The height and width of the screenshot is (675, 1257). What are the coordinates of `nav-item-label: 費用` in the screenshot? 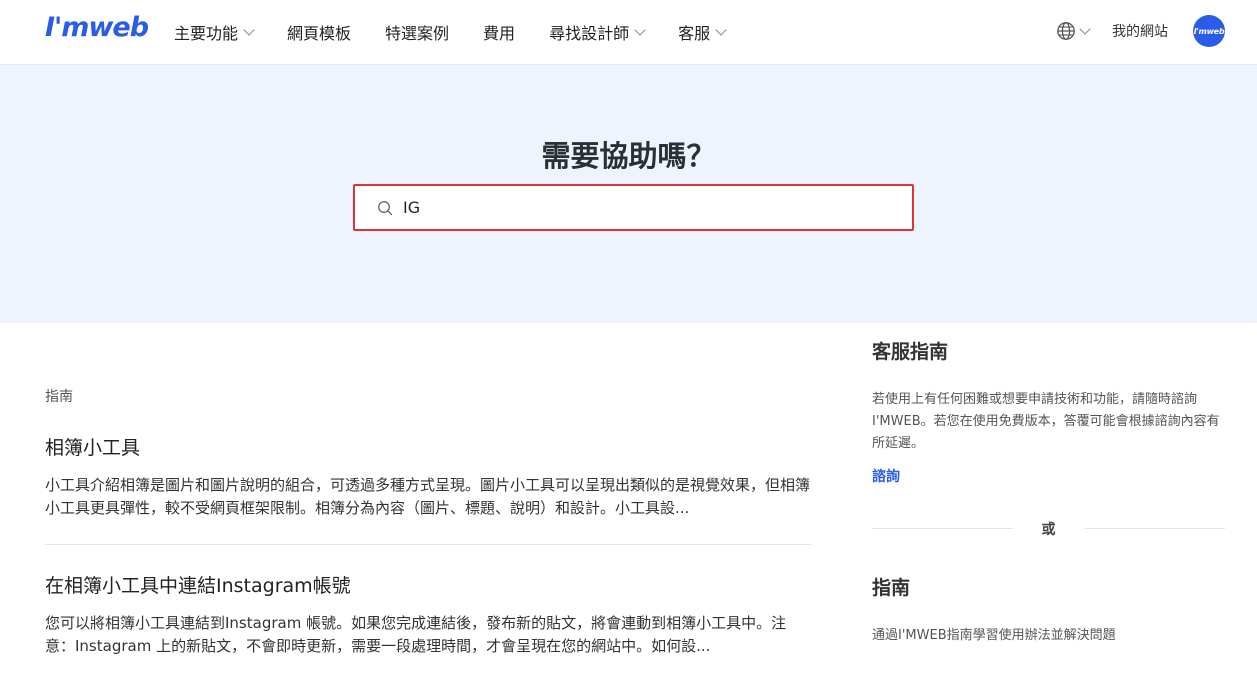 It's located at (499, 33).